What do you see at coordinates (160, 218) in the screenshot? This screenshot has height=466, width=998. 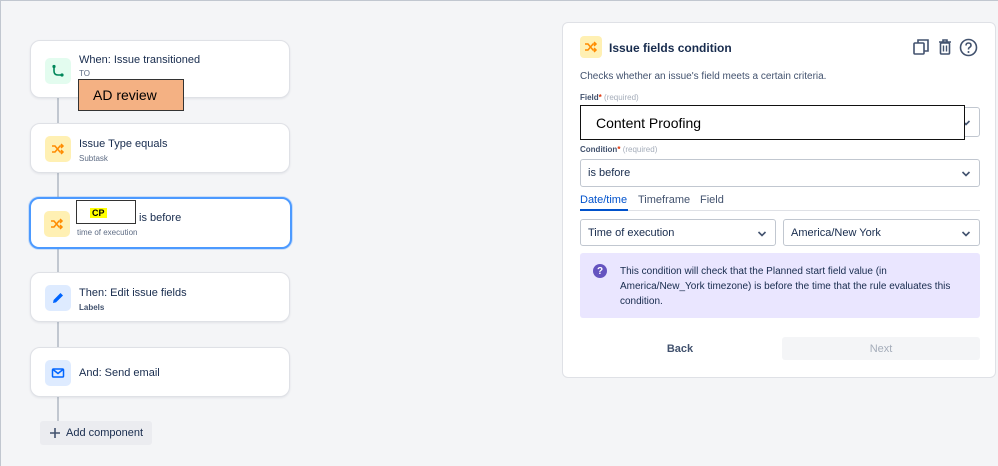 I see `condition2-title: is before` at bounding box center [160, 218].